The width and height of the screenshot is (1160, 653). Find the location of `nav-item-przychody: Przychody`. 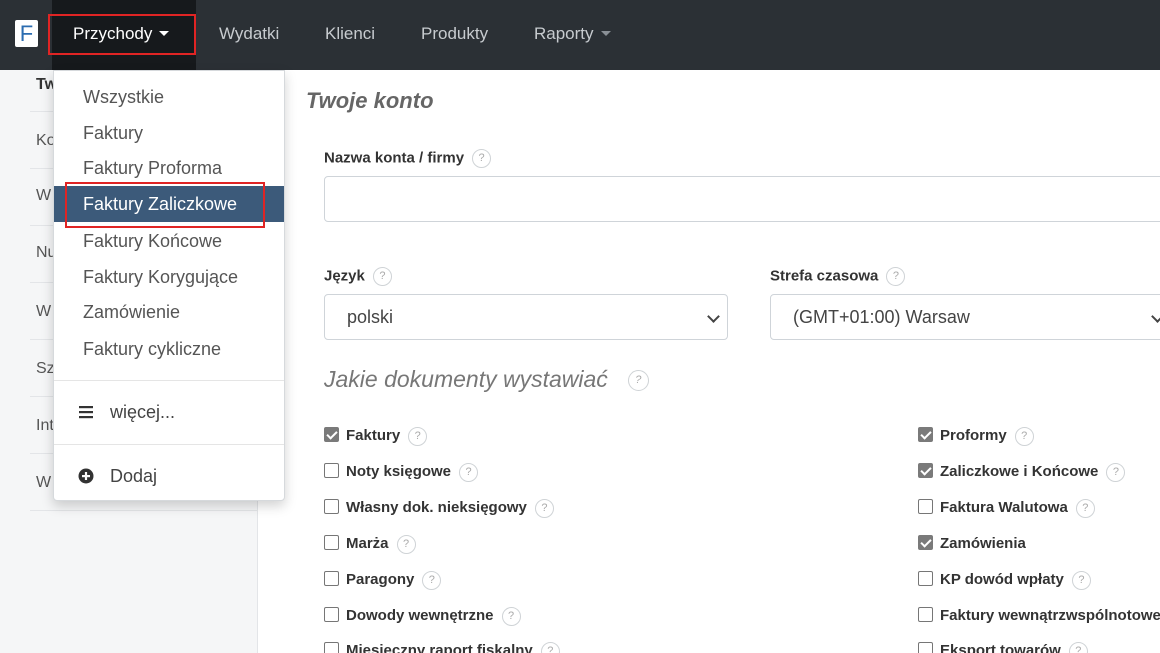

nav-item-przychody: Przychody is located at coordinates (121, 35).